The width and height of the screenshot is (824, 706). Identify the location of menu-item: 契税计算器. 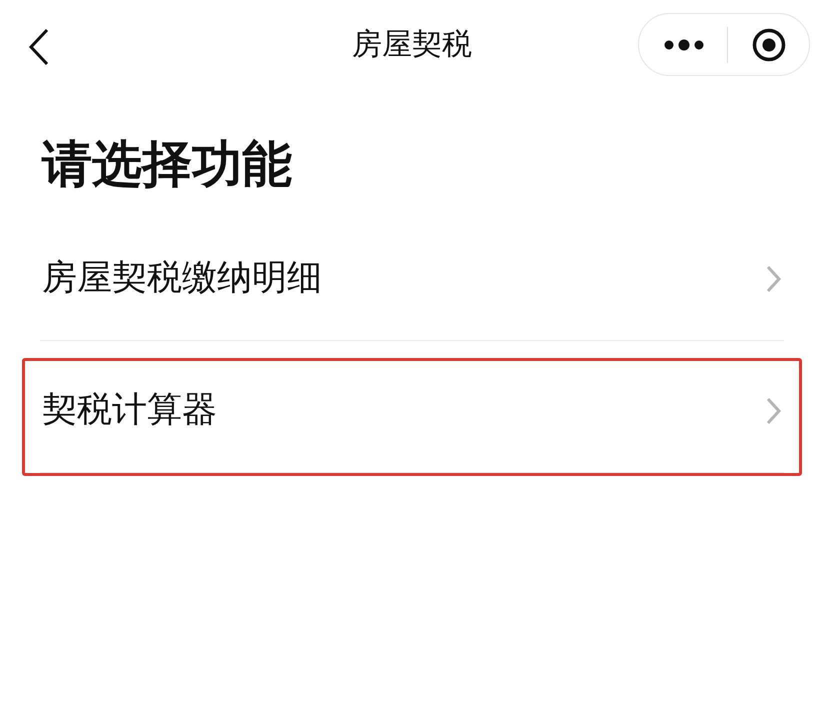
(412, 417).